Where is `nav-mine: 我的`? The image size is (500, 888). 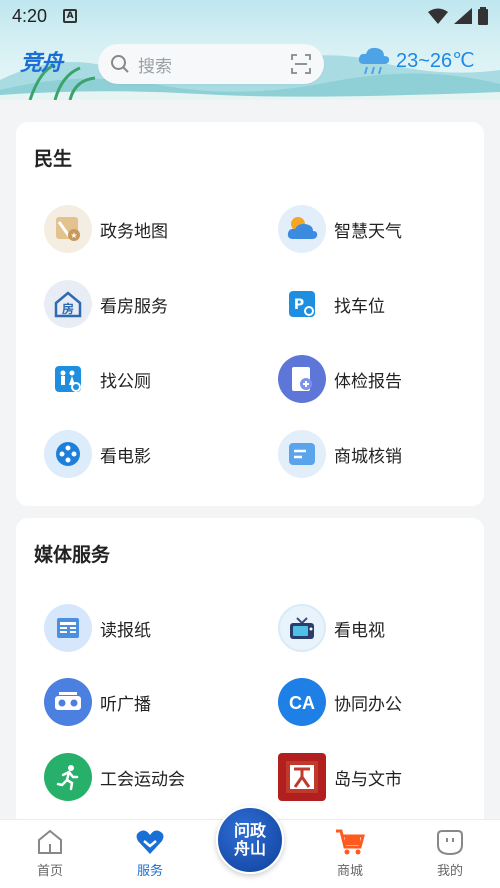
nav-mine: 我的 is located at coordinates (450, 853).